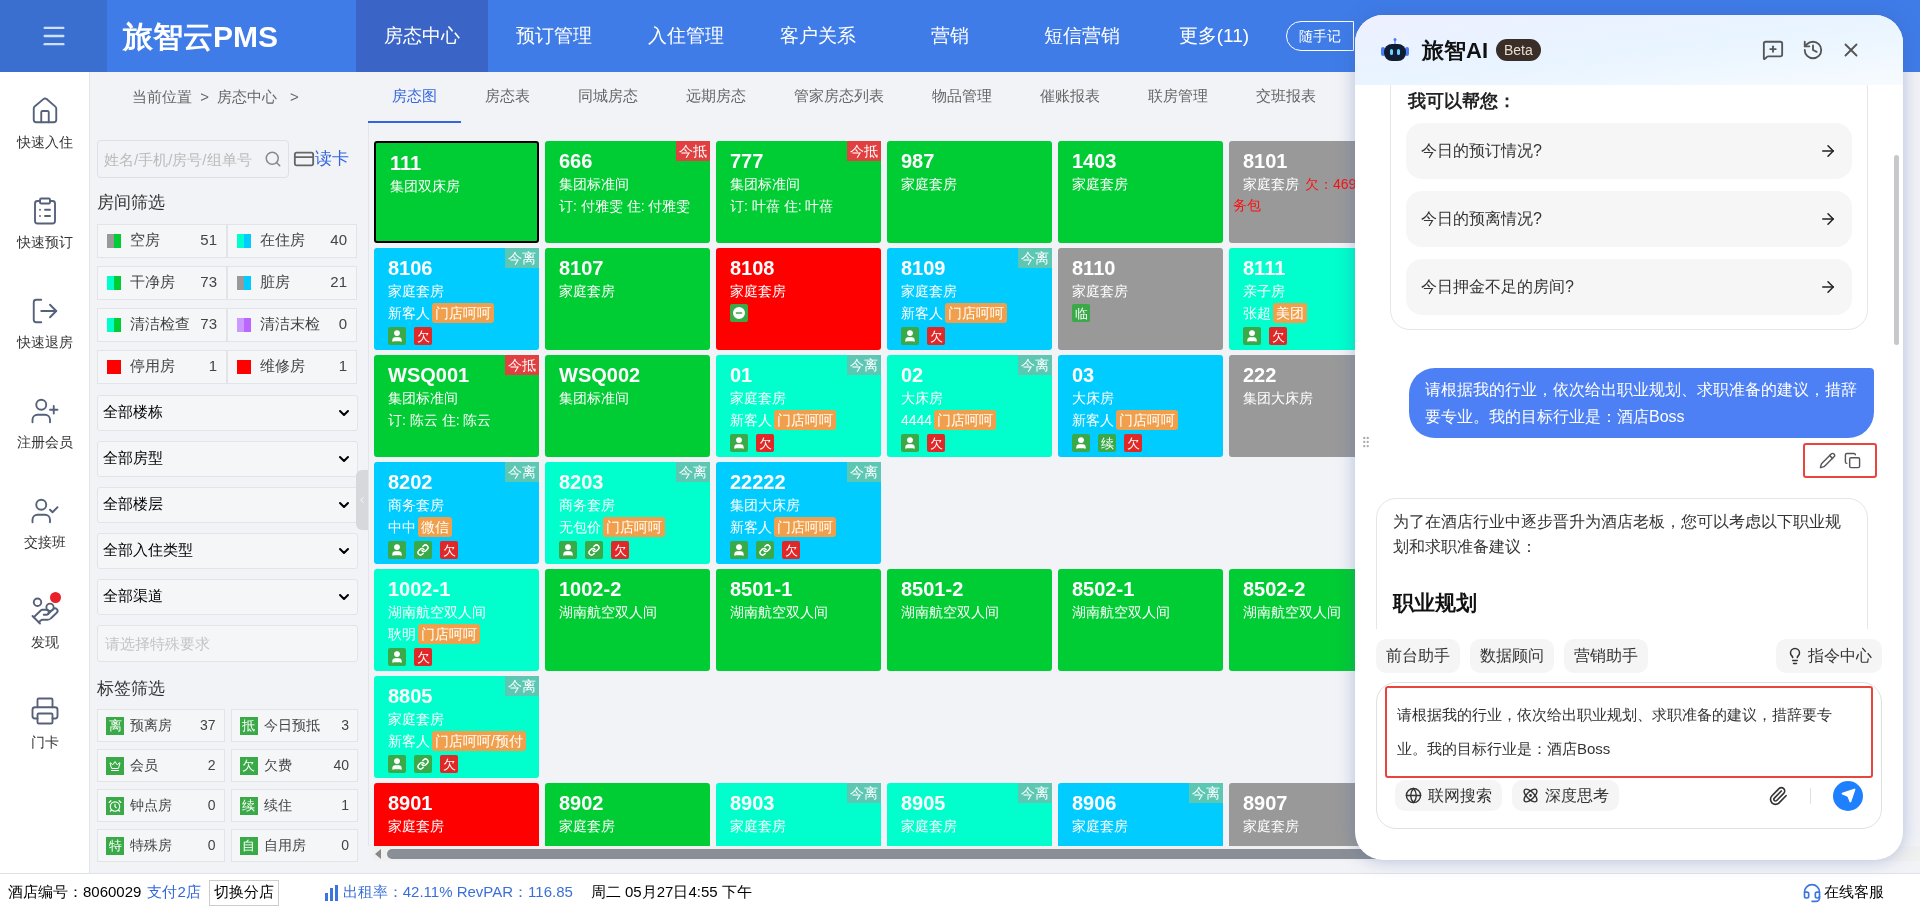 The height and width of the screenshot is (911, 1920). Describe the element at coordinates (161, 845) in the screenshot. I see `tag-filter: 特 特殊房 0` at that location.